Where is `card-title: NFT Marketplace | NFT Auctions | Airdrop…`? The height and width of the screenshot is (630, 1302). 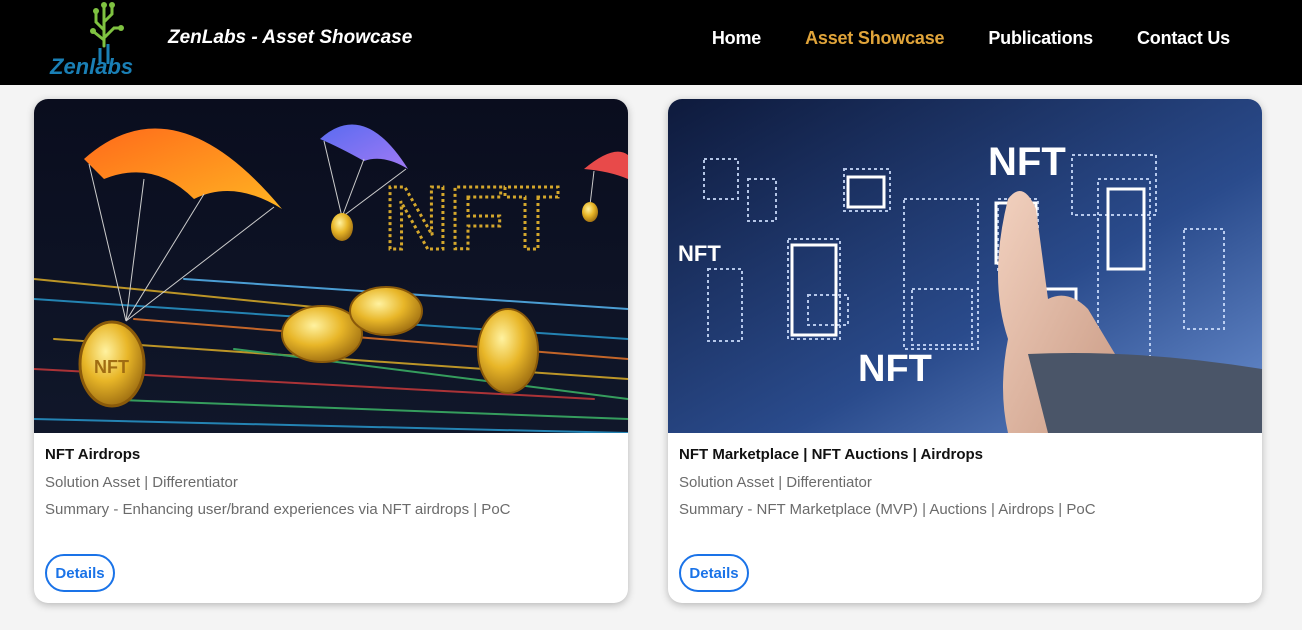 card-title: NFT Marketplace | NFT Auctions | Airdrop… is located at coordinates (831, 454).